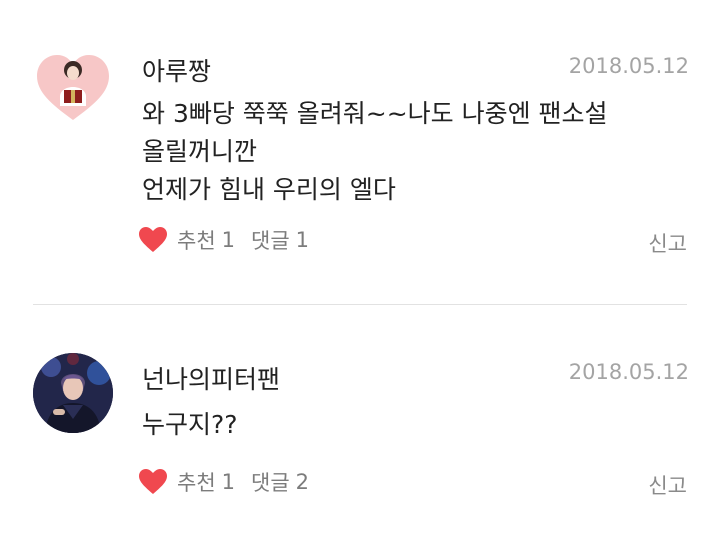 The image size is (720, 540). Describe the element at coordinates (302, 240) in the screenshot. I see `reply-count: 1` at that location.